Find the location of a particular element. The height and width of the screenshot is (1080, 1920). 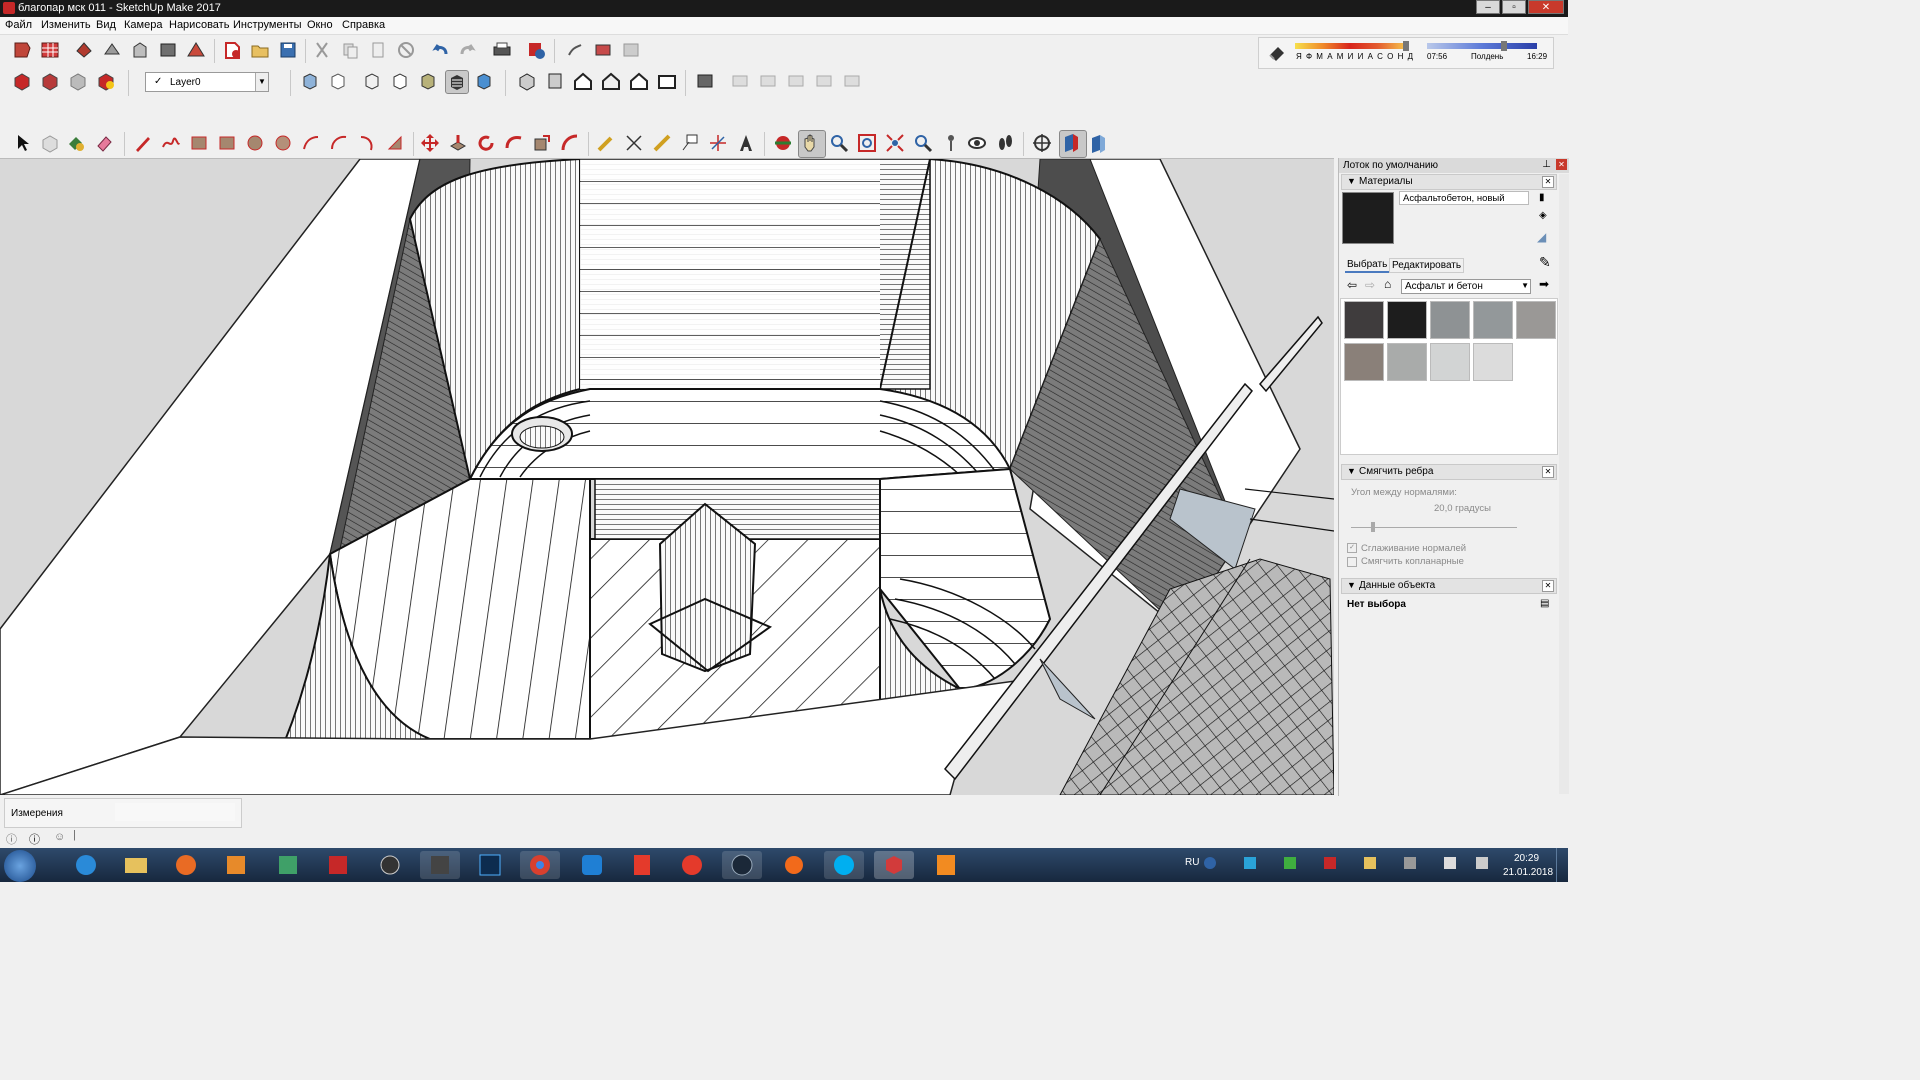

getting-started-icon is located at coordinates (22, 50).